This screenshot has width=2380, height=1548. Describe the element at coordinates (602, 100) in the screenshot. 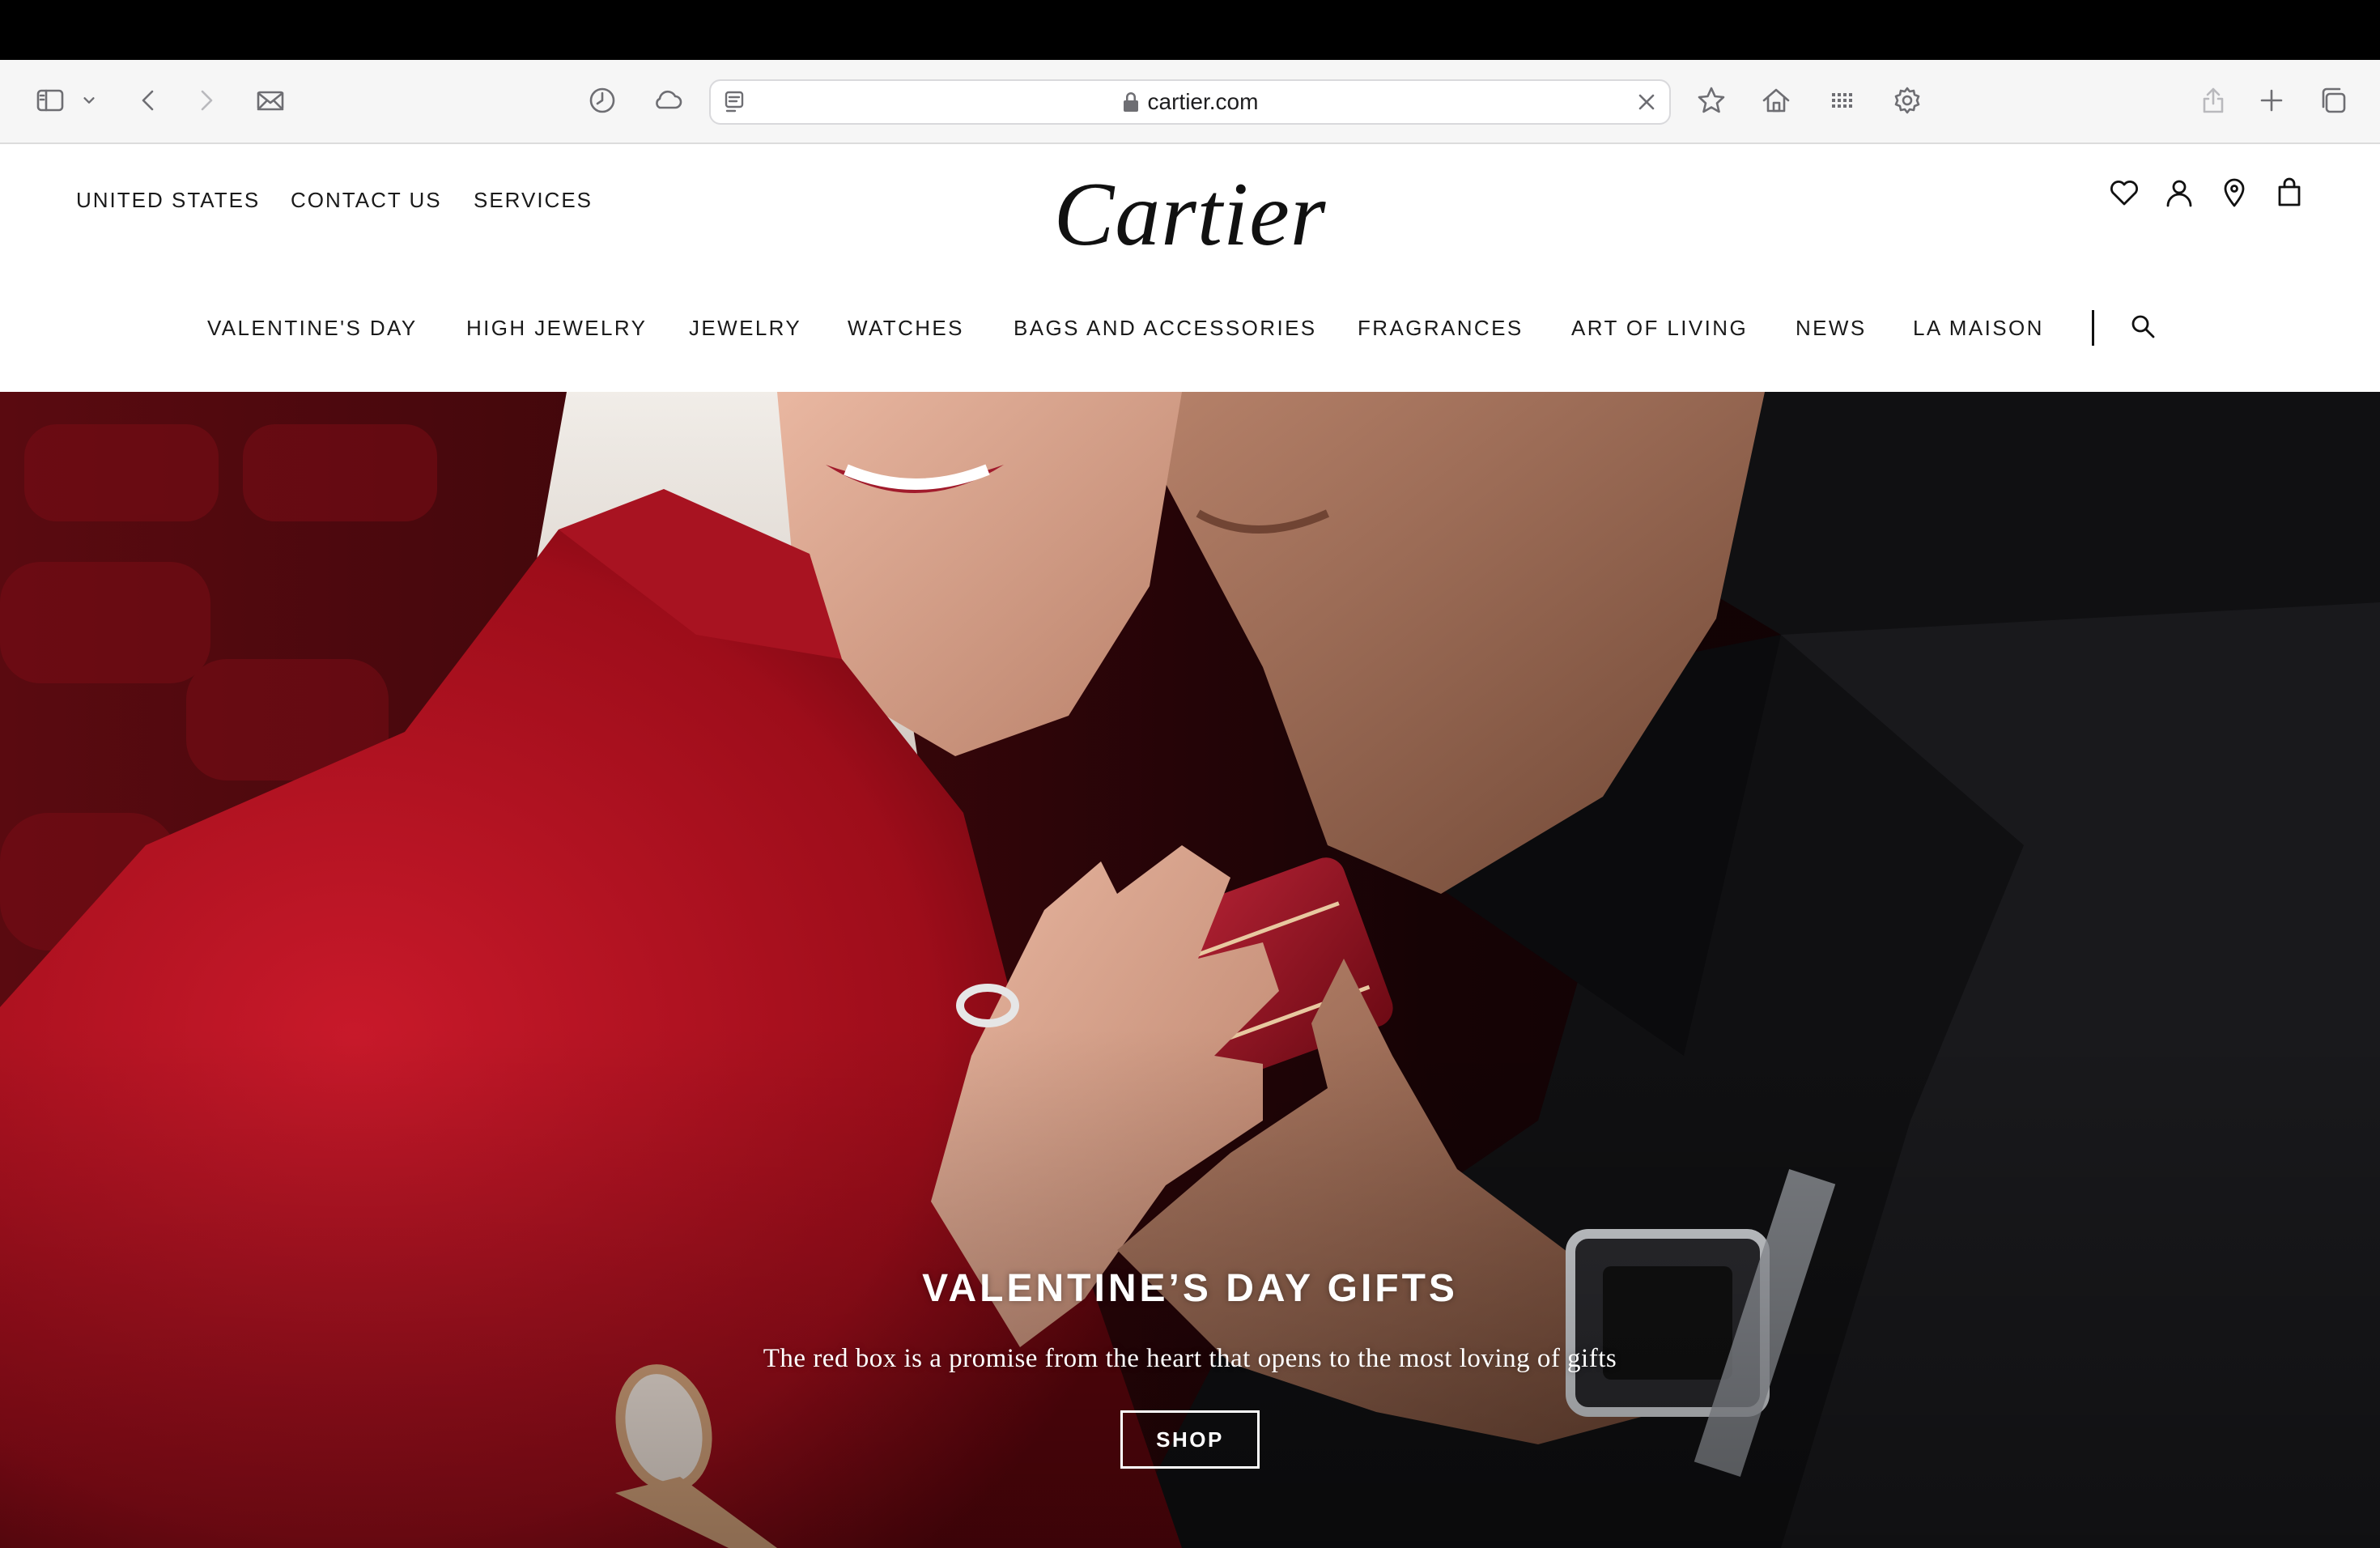

I see `history-clock-icon` at that location.